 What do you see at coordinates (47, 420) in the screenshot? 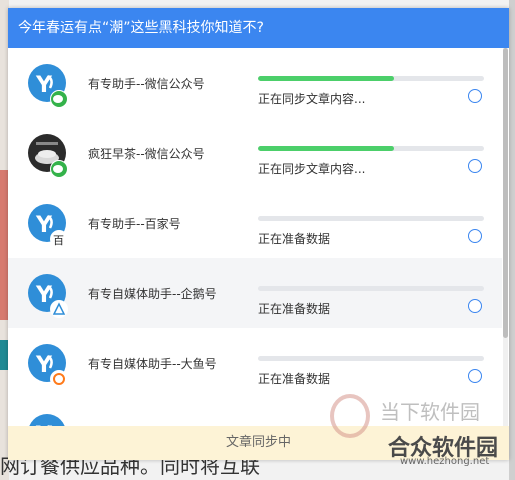
I see `youzhuan-logo-icon: Y` at bounding box center [47, 420].